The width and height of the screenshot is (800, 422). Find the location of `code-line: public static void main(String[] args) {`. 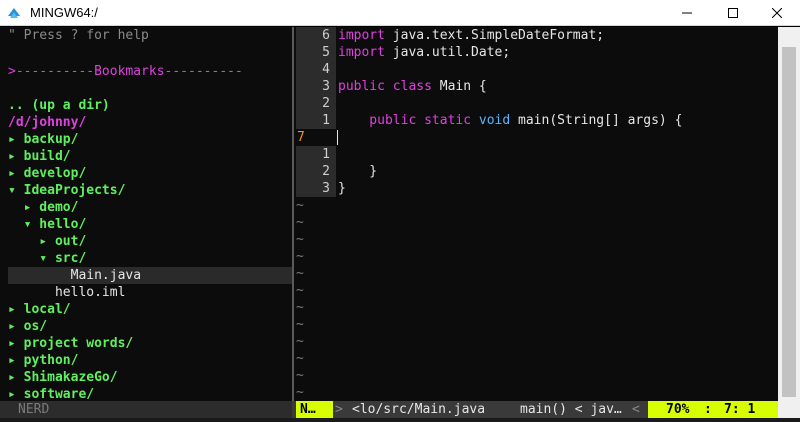

code-line: public static void main(String[] args) { is located at coordinates (510, 120).